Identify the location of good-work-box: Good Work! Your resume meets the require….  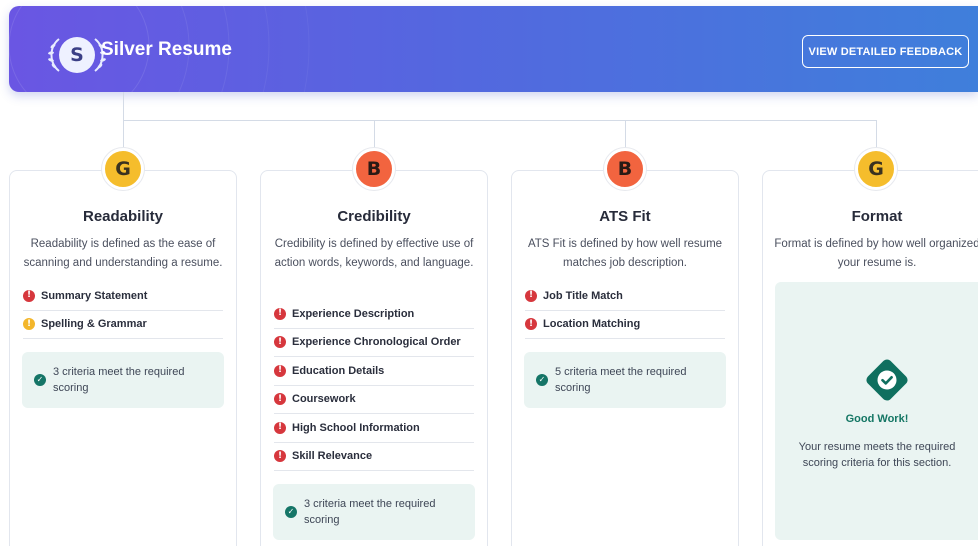
(876, 411).